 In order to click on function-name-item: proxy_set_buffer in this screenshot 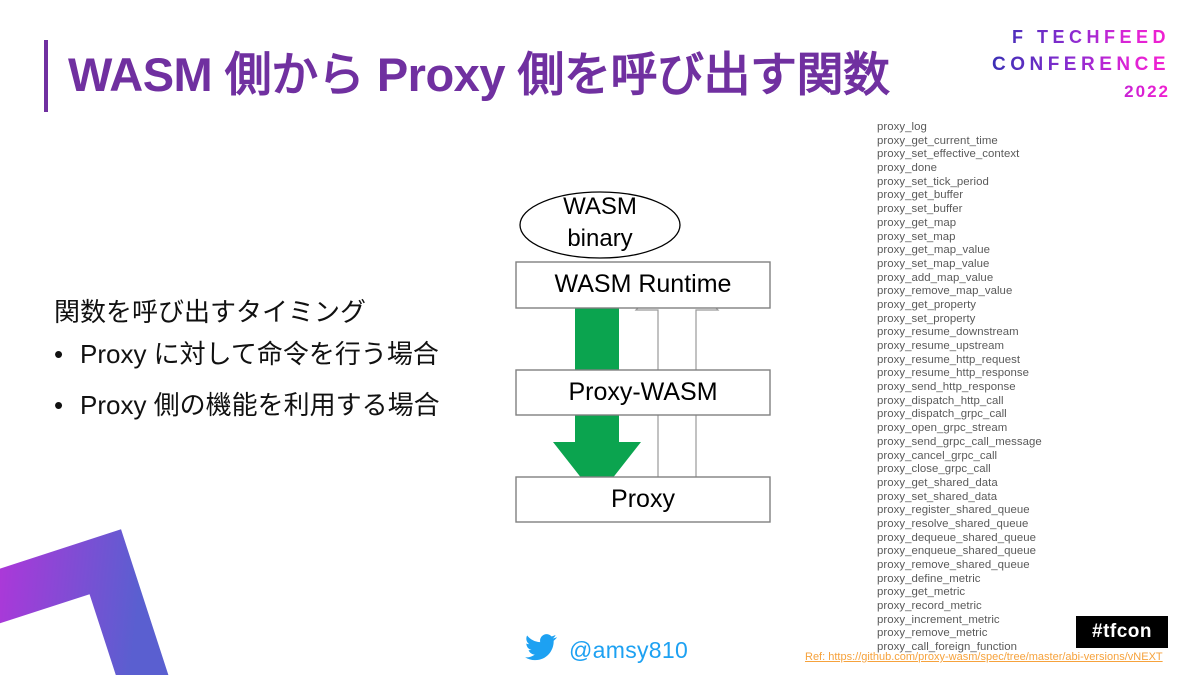, I will do `click(920, 209)`.